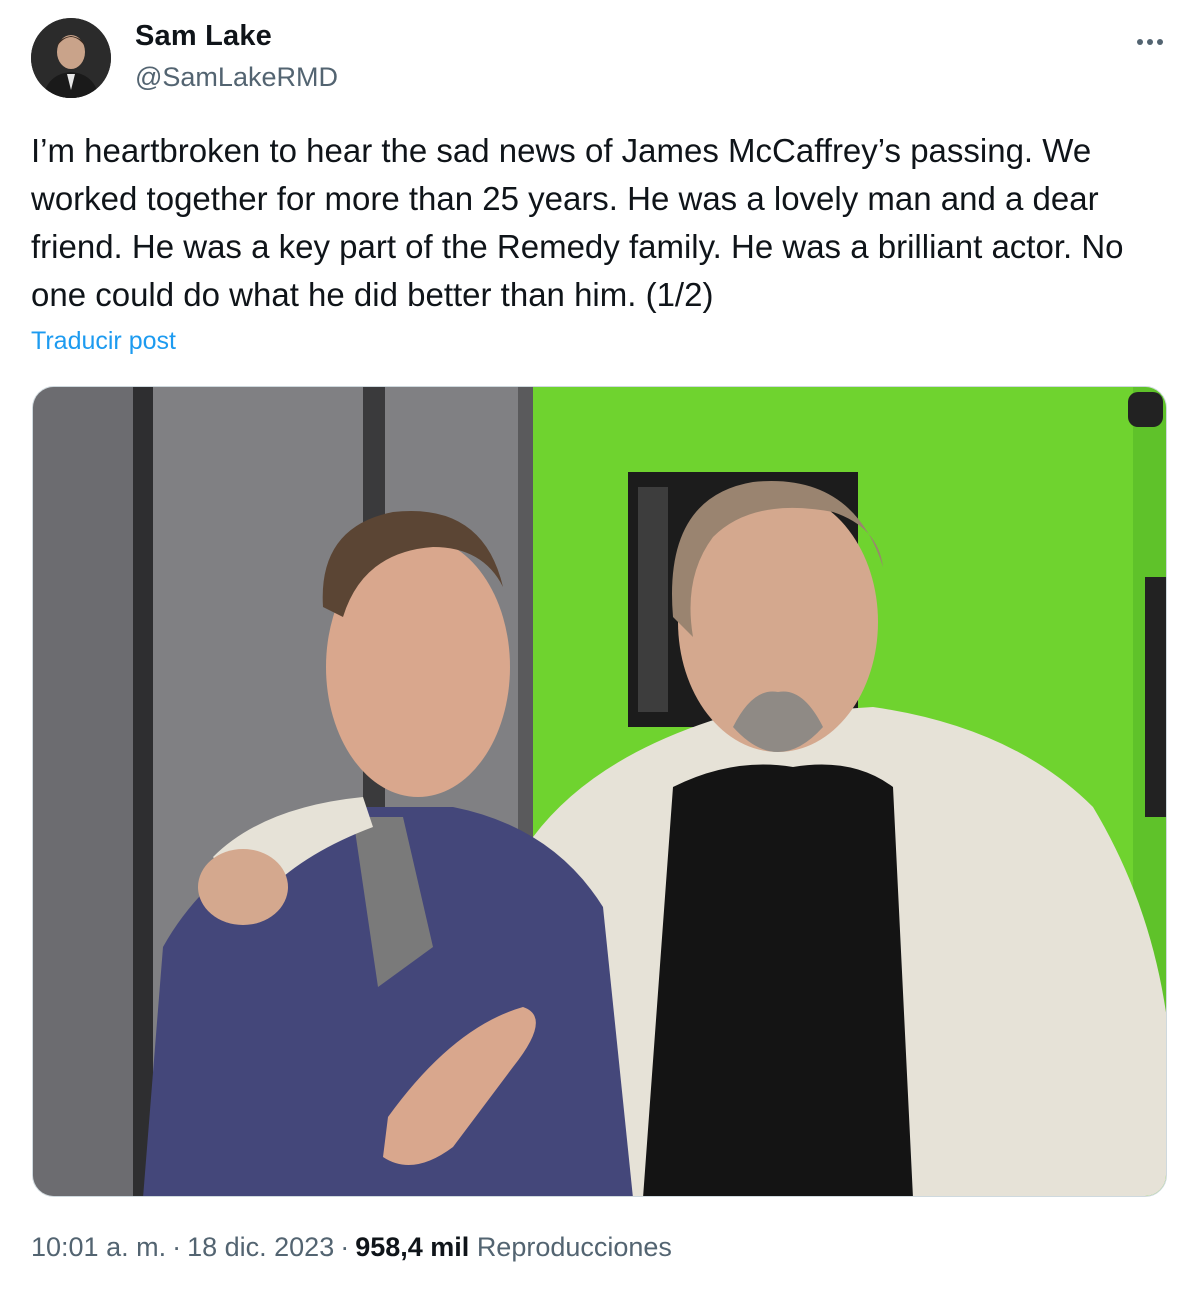 The height and width of the screenshot is (1290, 1200). I want to click on translate-link: Traducir post, so click(103, 341).